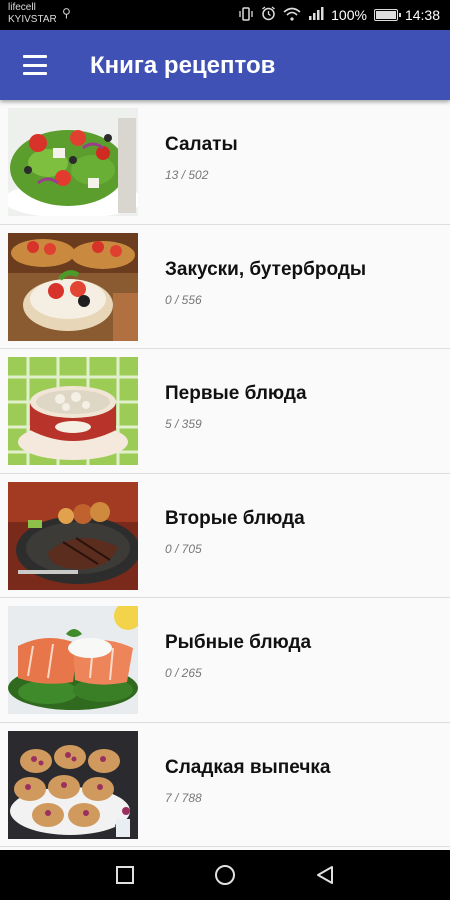  I want to click on category-title: Рыбные блюда, so click(238, 642).